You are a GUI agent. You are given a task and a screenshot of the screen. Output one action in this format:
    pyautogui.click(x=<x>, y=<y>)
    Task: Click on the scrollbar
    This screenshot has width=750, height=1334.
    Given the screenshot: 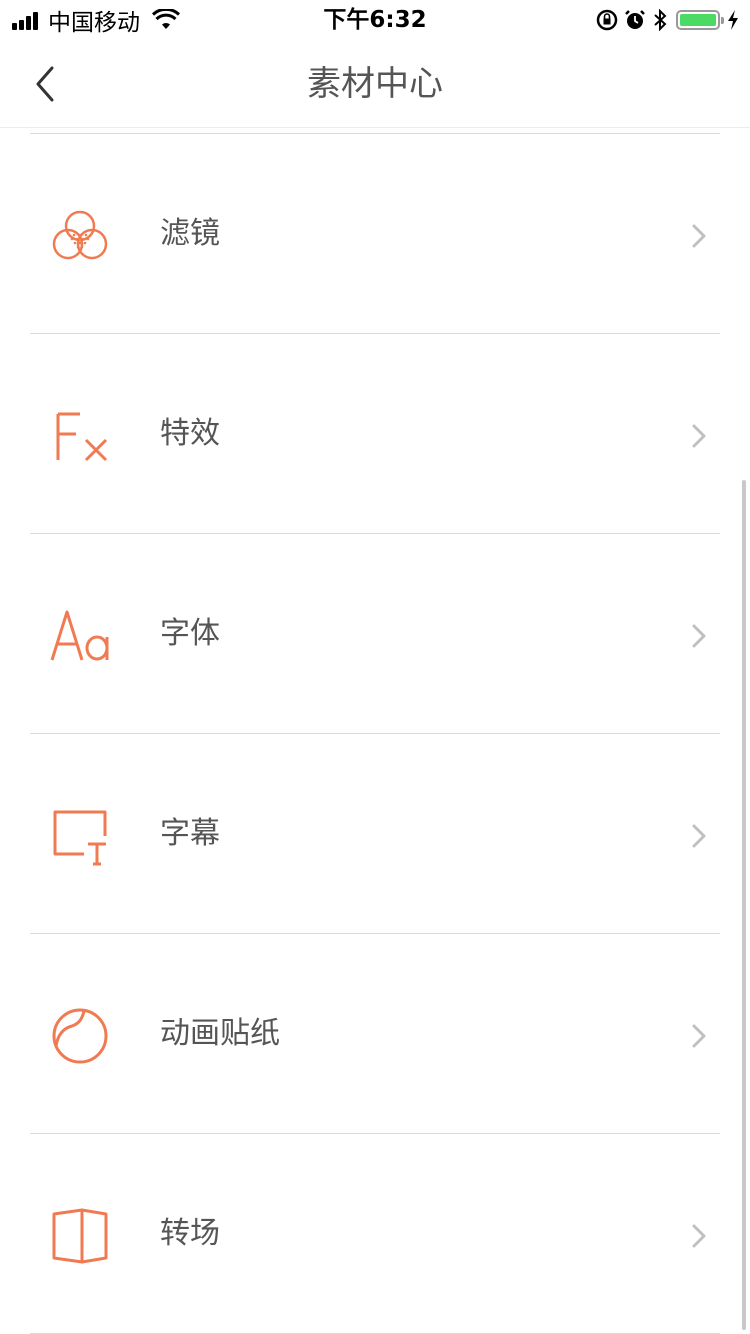 What is the action you would take?
    pyautogui.click(x=744, y=905)
    